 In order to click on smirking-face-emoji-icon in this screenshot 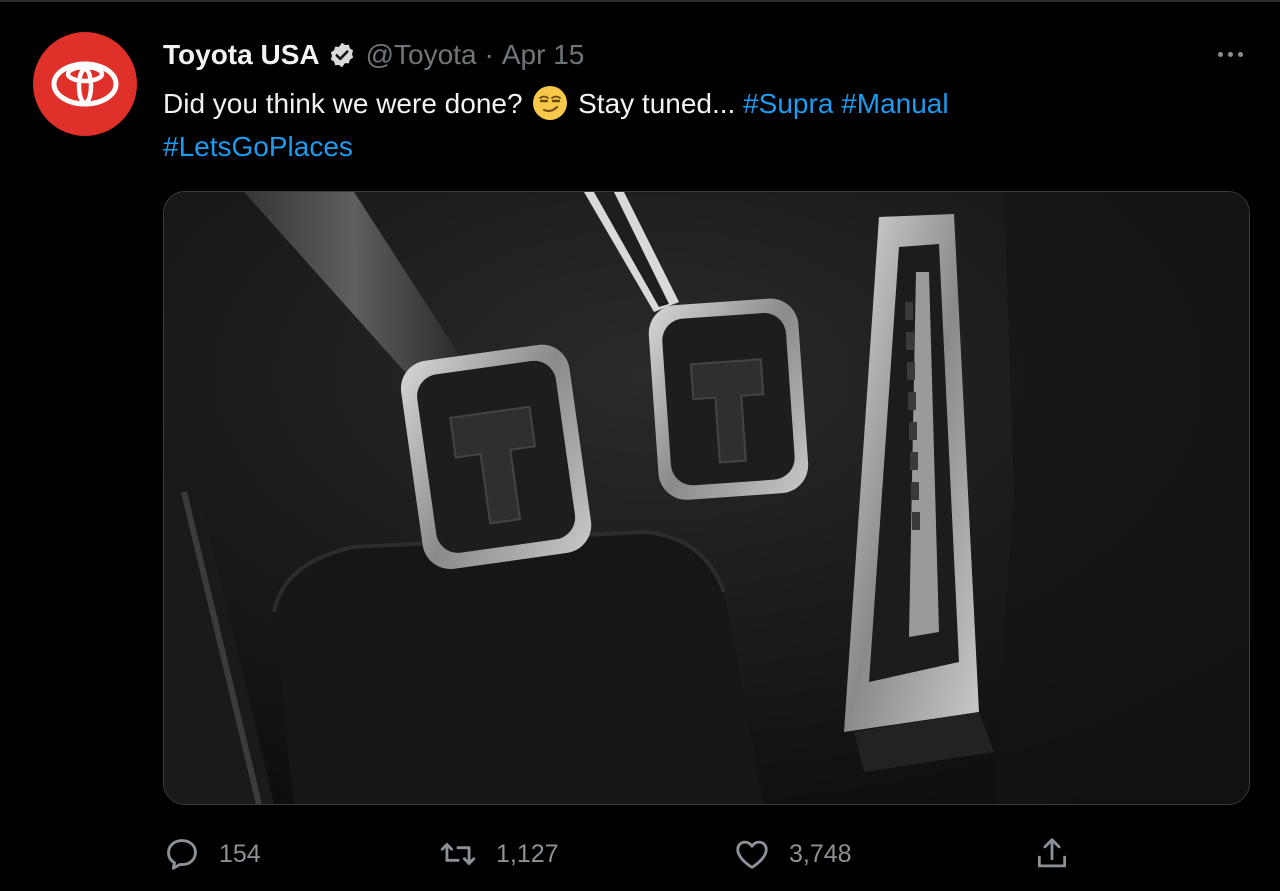, I will do `click(550, 103)`.